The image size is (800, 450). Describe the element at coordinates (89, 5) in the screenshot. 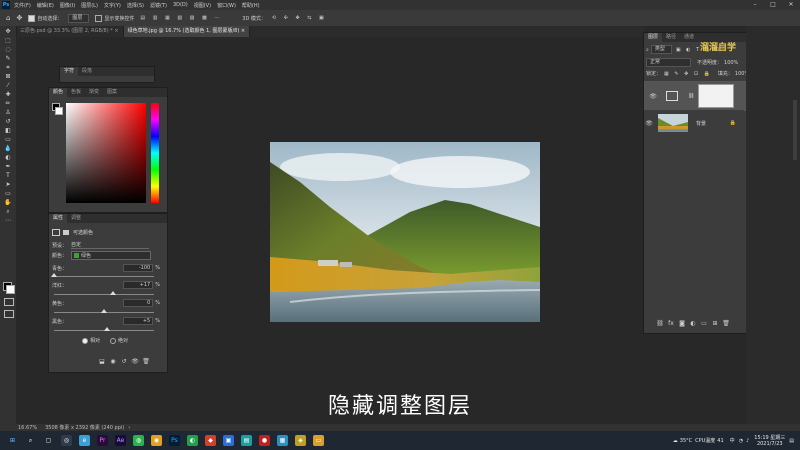

I see `menu-layer: 图层(L)` at that location.